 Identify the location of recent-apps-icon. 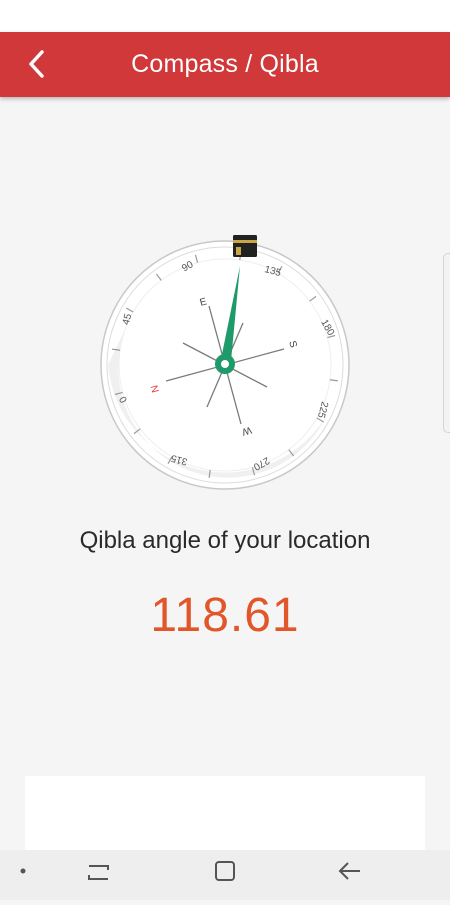
(98, 872).